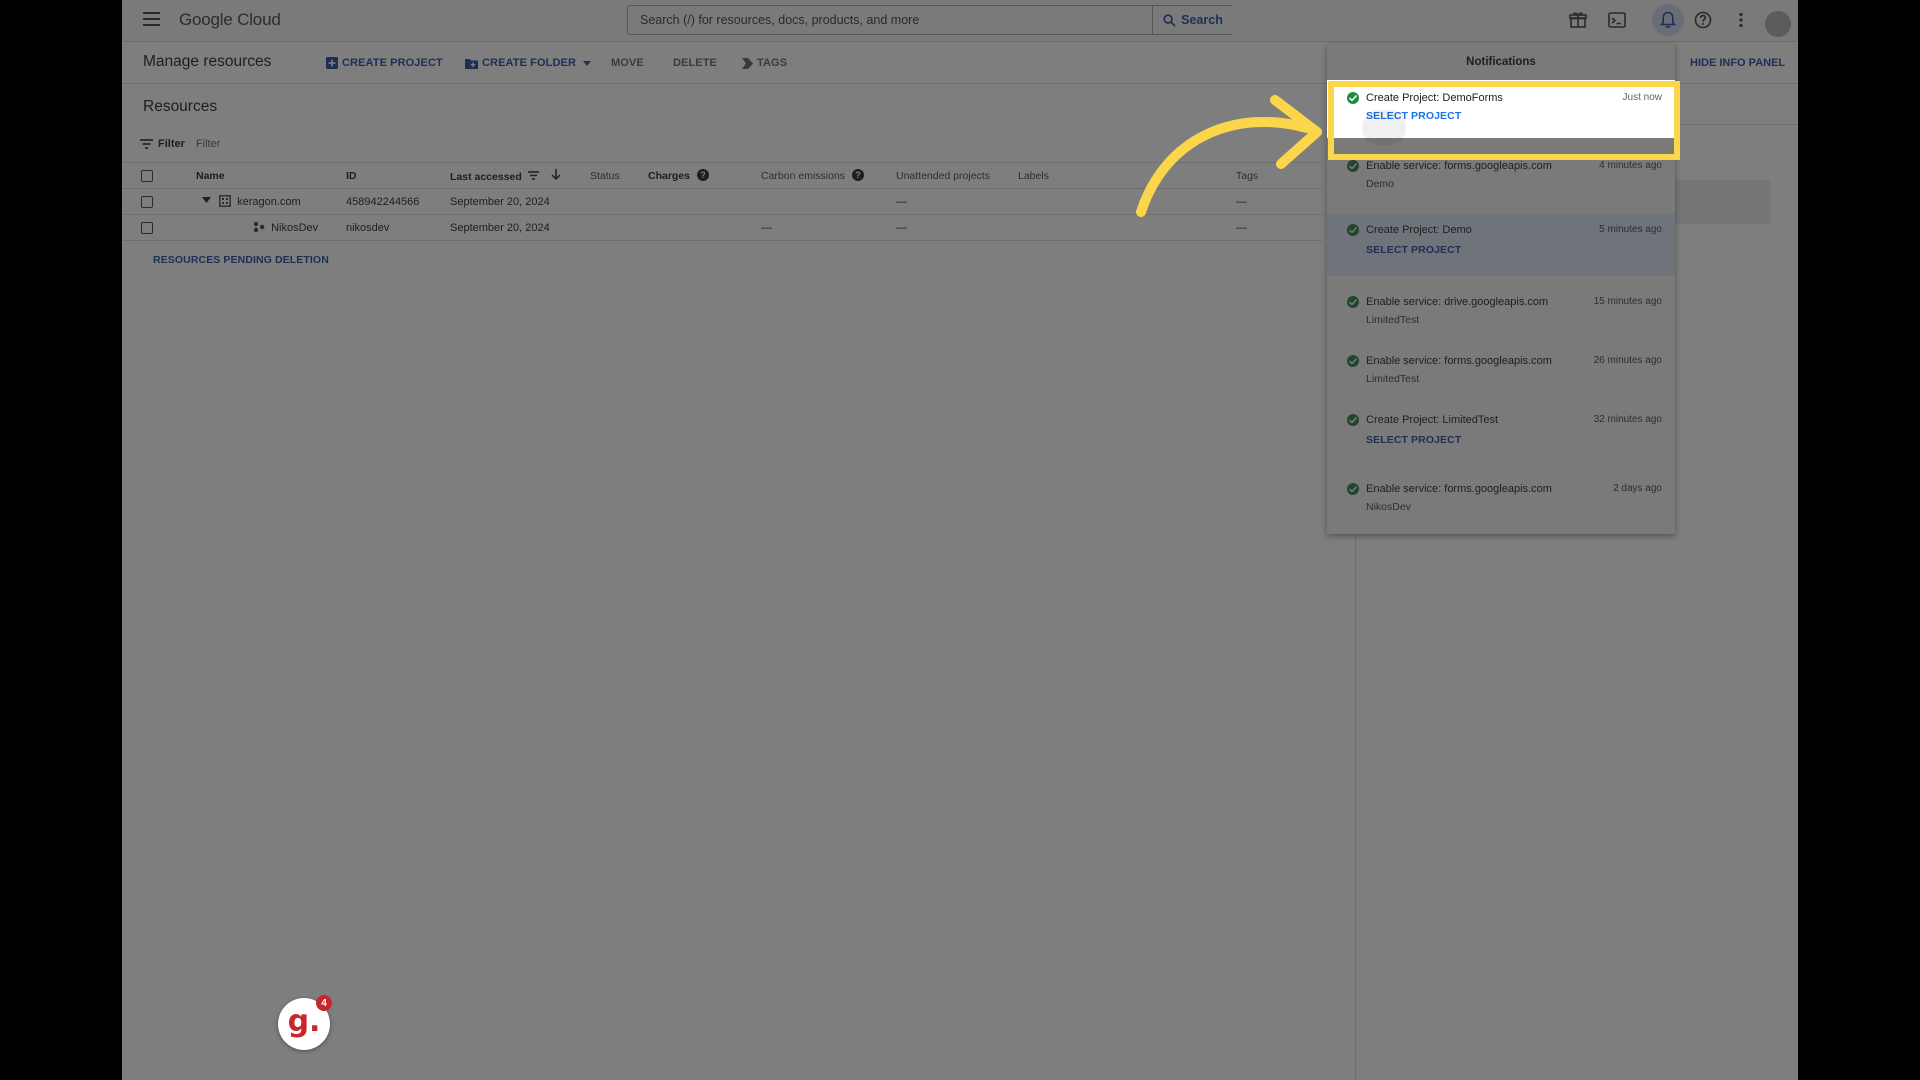  What do you see at coordinates (828, 227) in the screenshot?
I see `carbon-cell: —` at bounding box center [828, 227].